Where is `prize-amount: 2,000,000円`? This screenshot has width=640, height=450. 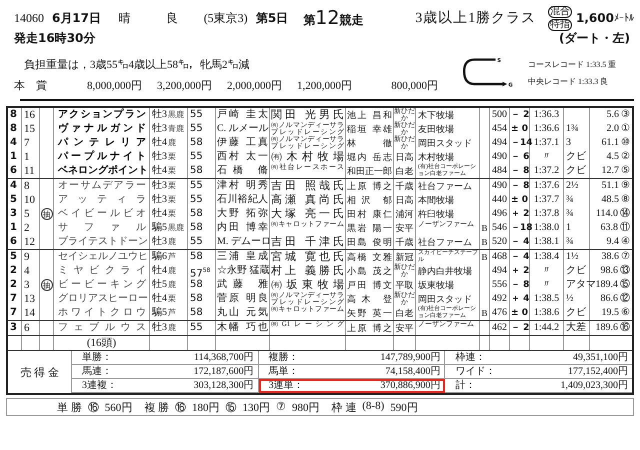 prize-amount: 2,000,000円 is located at coordinates (254, 86).